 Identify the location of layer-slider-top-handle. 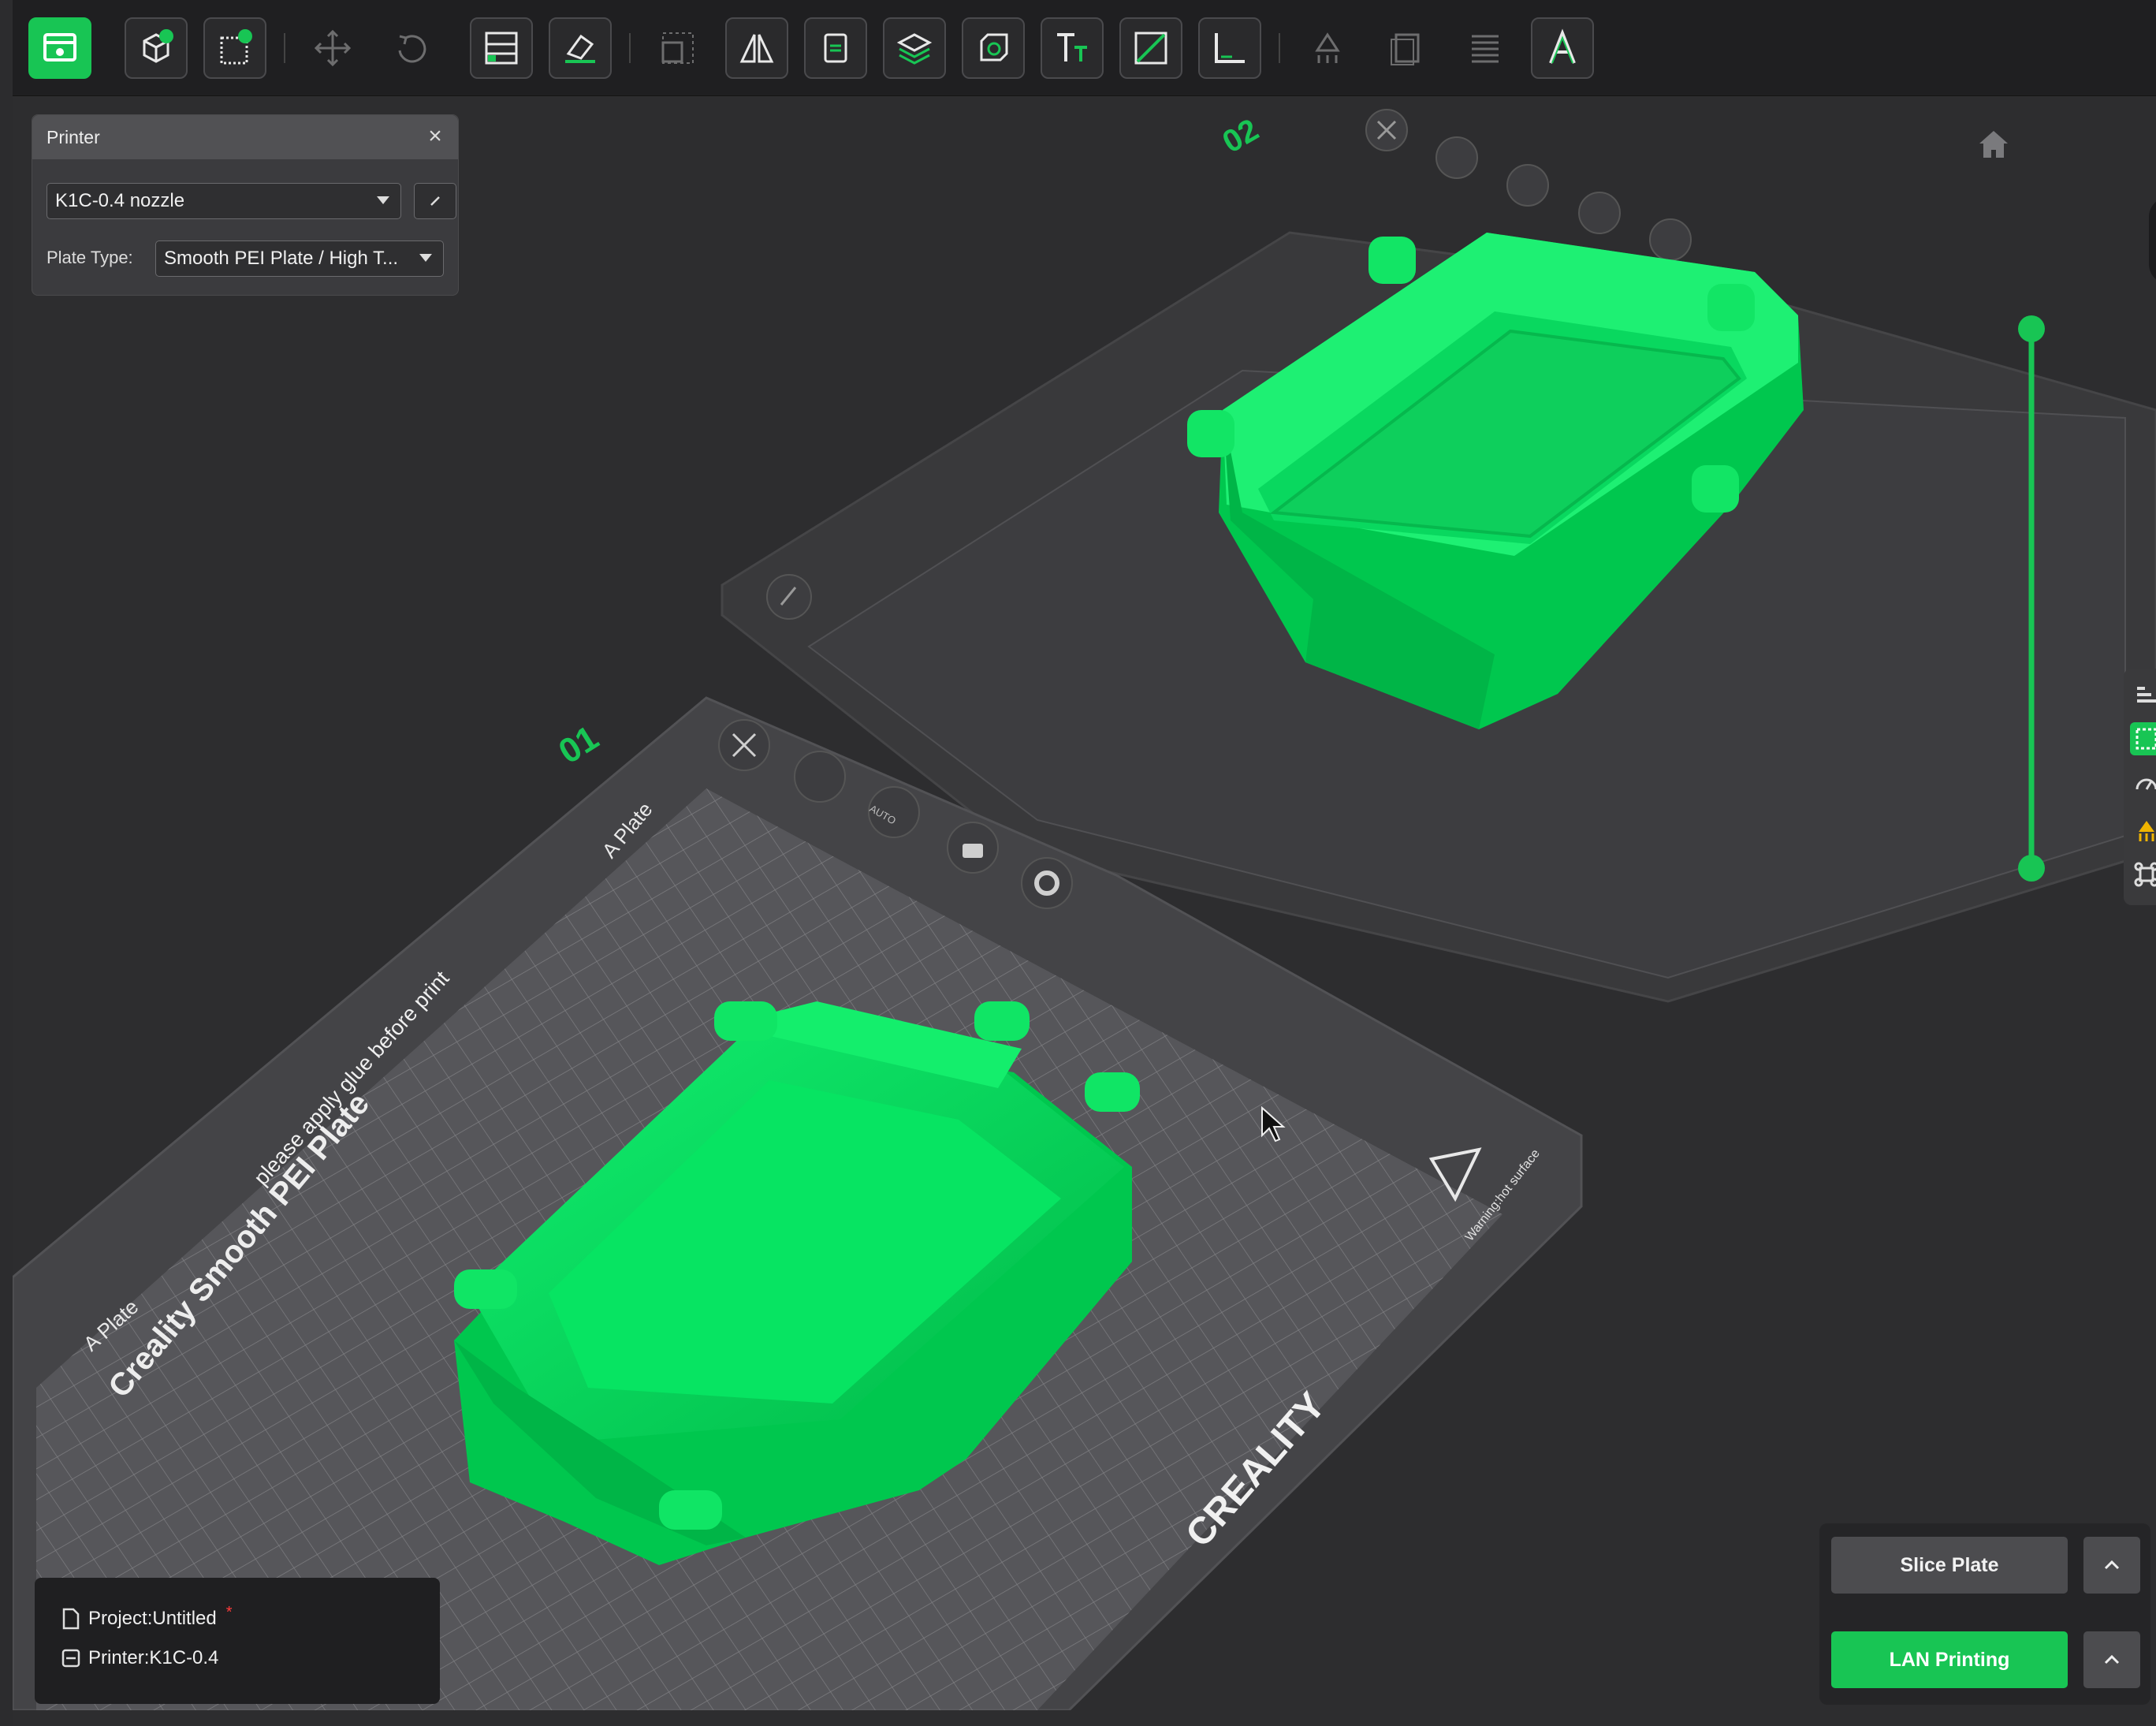
(2031, 328).